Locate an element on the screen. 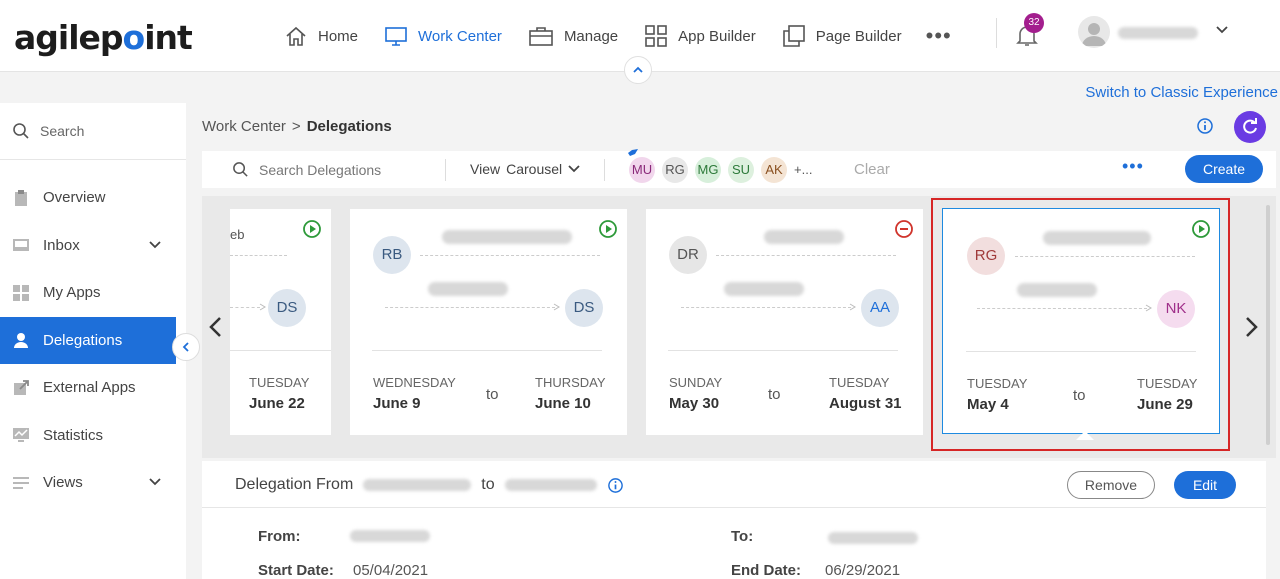 The image size is (1280, 579). sidebar-item-views: Views is located at coordinates (93, 483).